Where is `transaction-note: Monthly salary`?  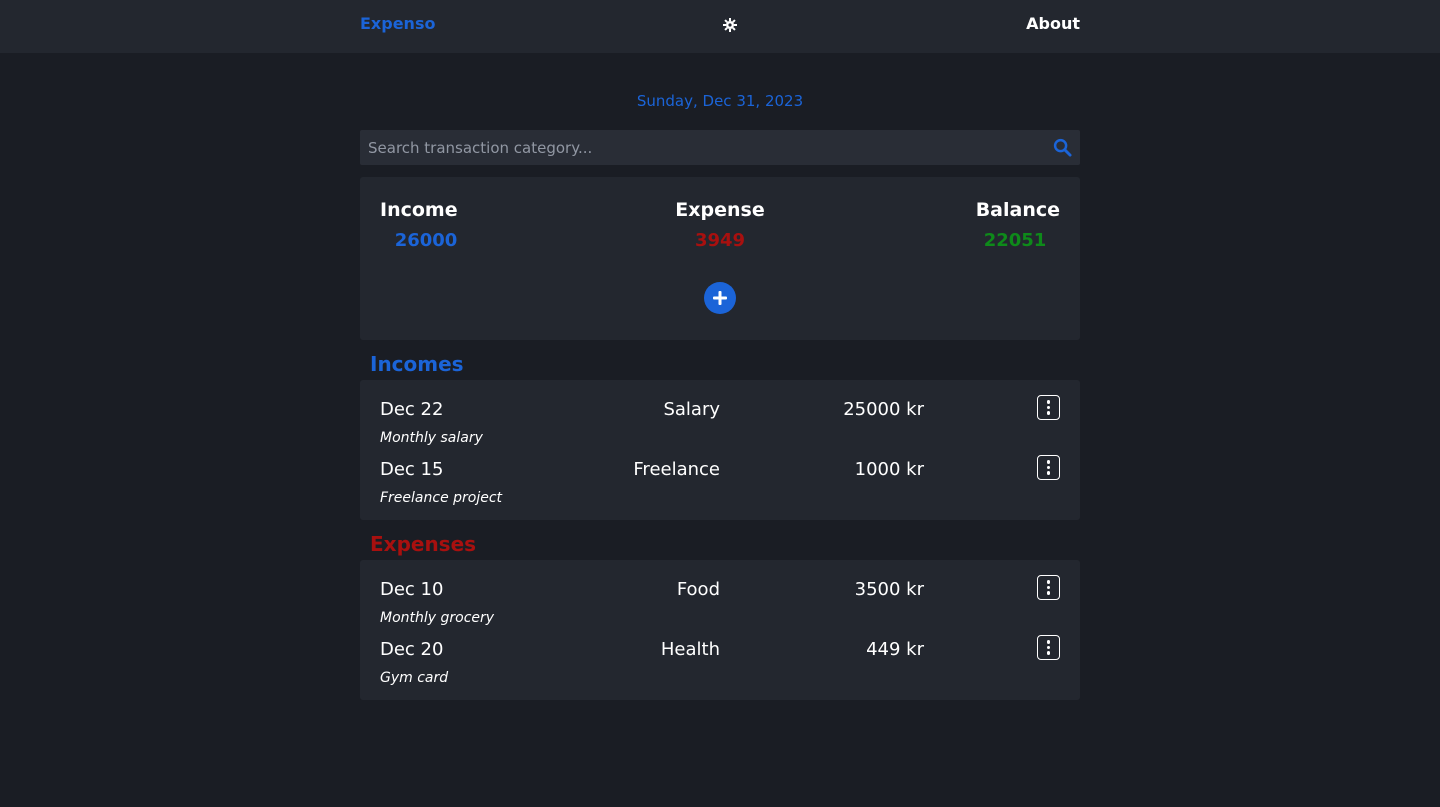
transaction-note: Monthly salary is located at coordinates (431, 438).